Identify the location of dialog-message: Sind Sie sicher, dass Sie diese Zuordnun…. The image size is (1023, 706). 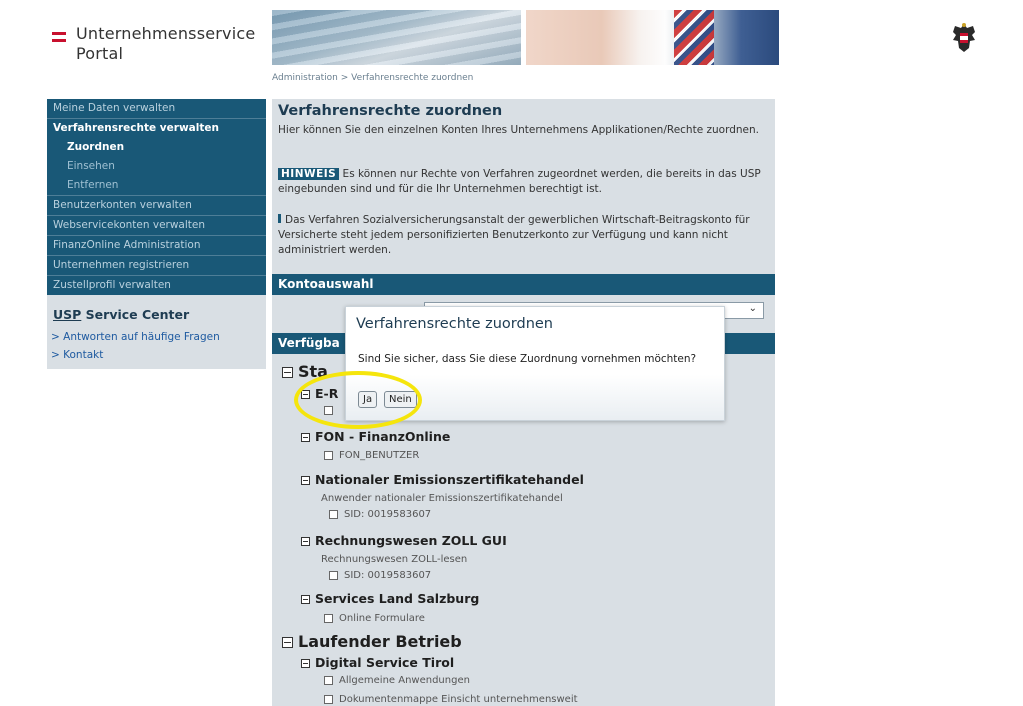
(527, 359).